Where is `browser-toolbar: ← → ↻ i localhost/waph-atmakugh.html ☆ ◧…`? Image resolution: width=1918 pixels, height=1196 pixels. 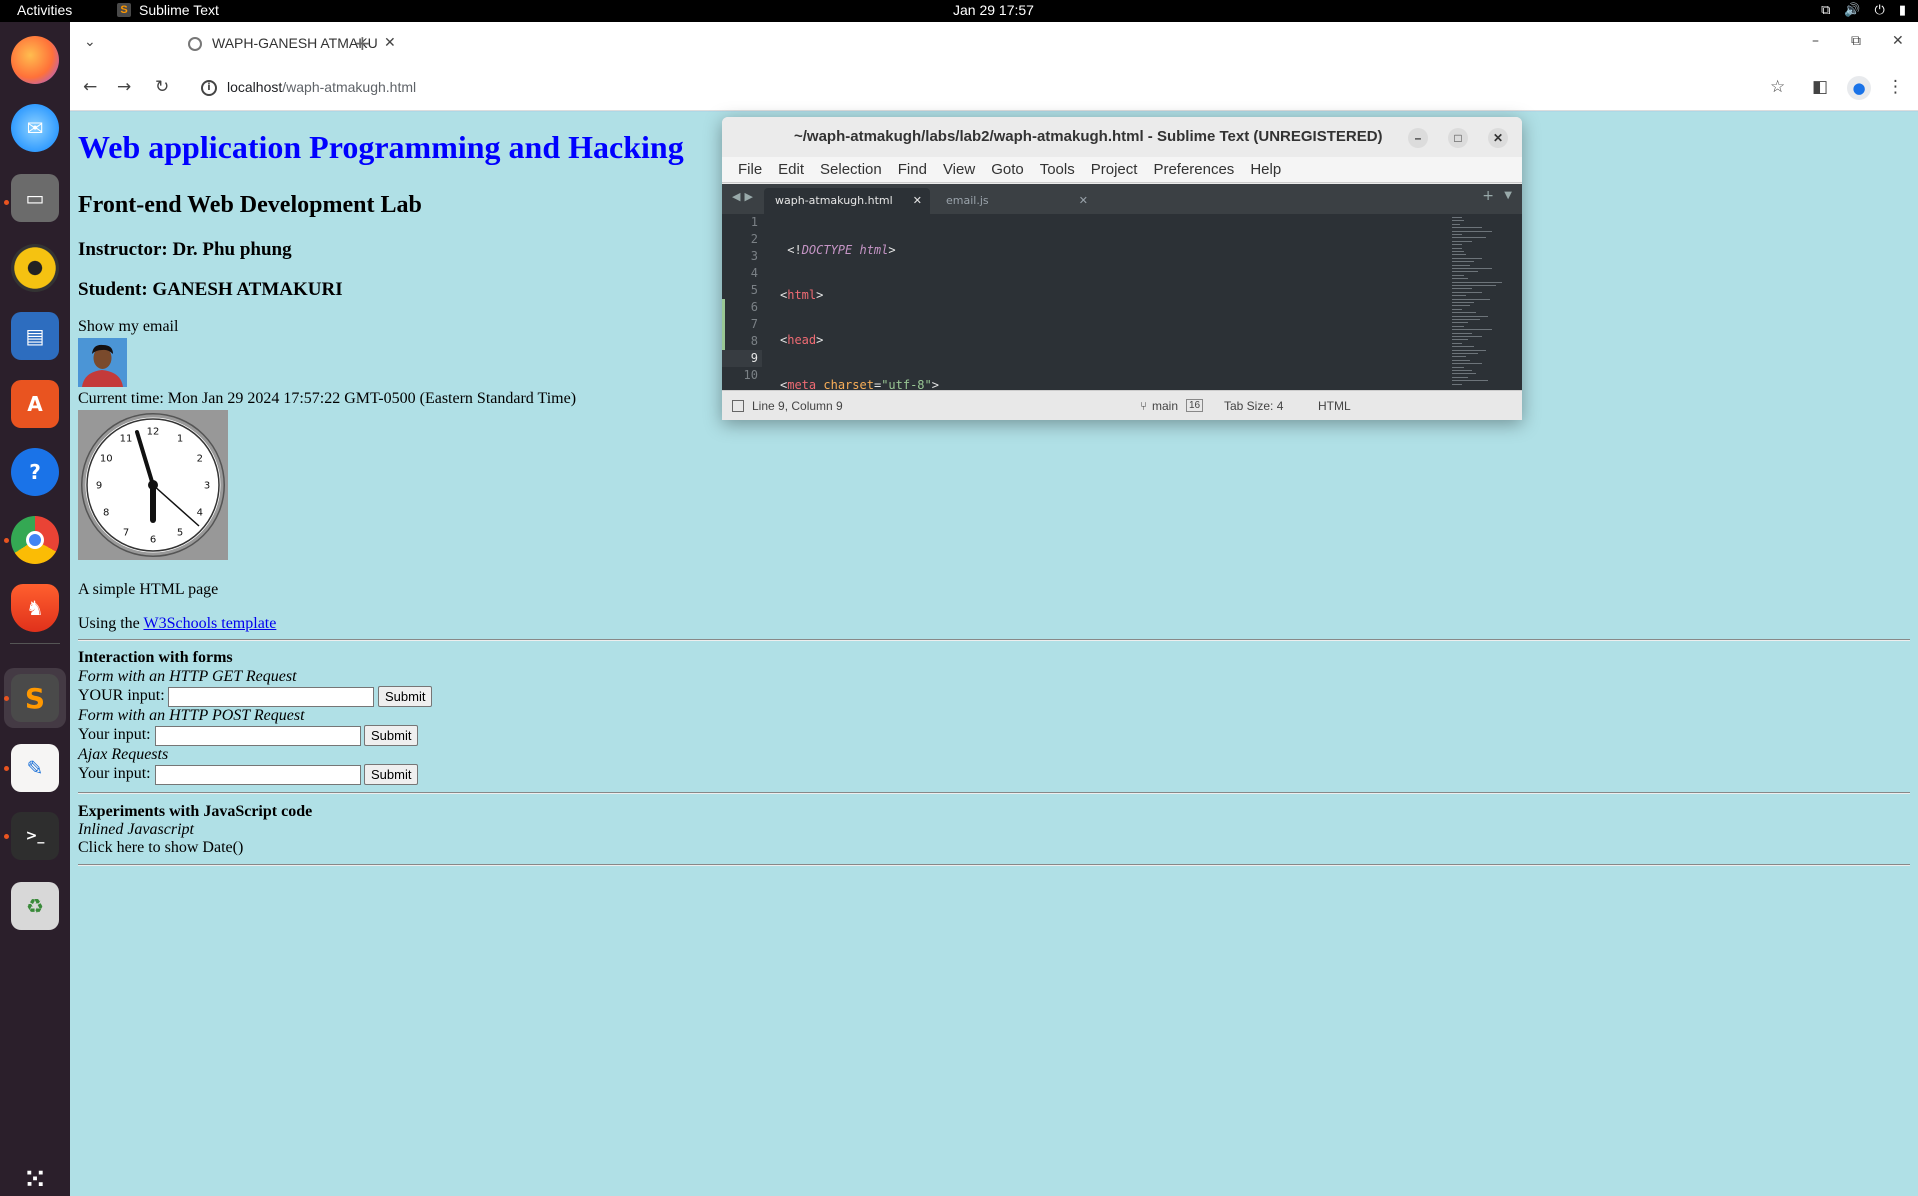
browser-toolbar: ← → ↻ i localhost/waph-atmakugh.html ☆ ◧… is located at coordinates (994, 89).